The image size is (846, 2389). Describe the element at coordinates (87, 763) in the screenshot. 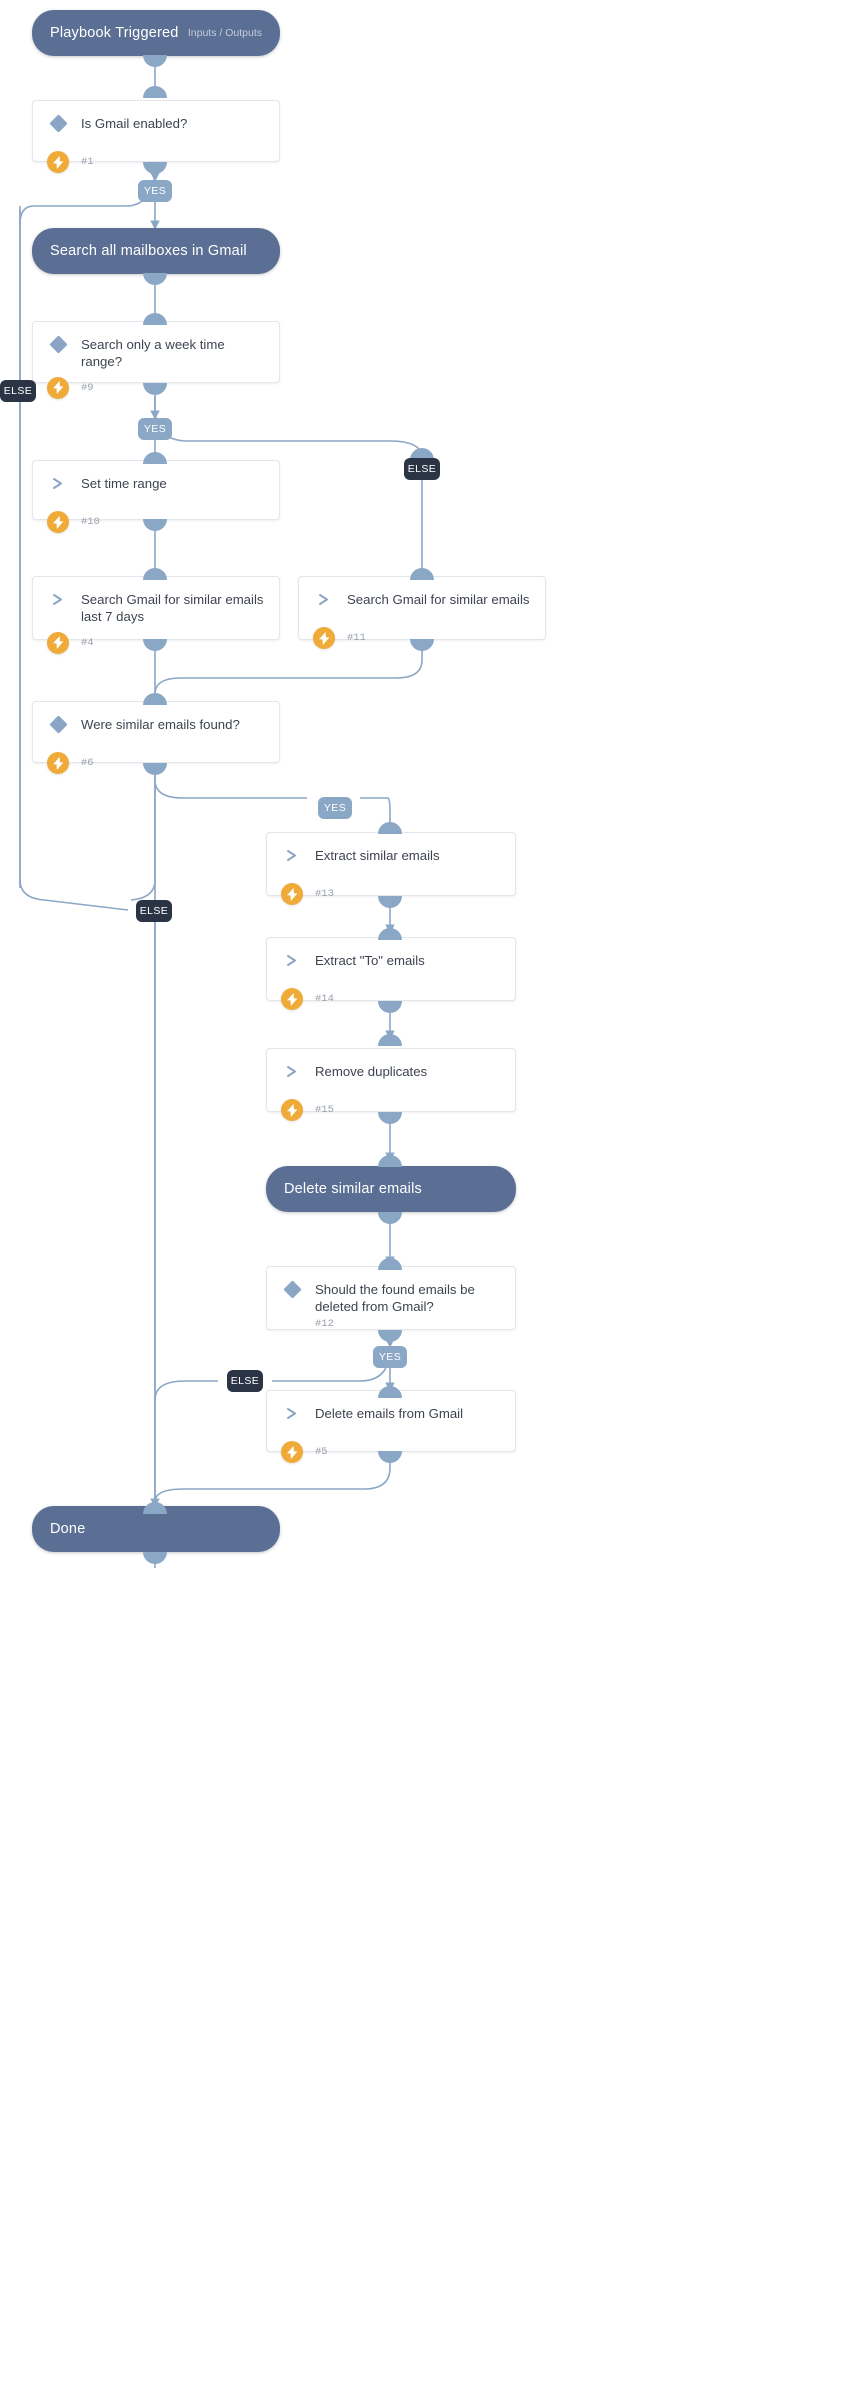

I see `node-ref: #6` at that location.